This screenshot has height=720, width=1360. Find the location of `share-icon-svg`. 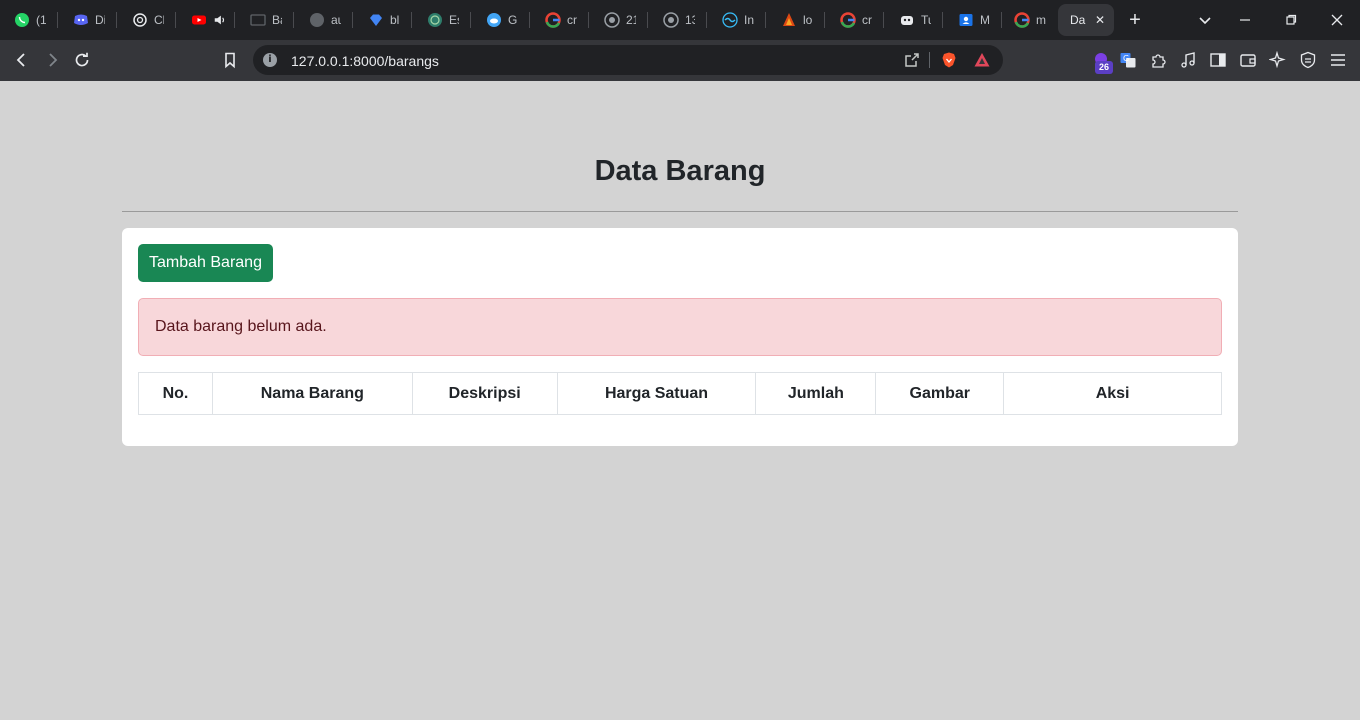

share-icon-svg is located at coordinates (912, 60).